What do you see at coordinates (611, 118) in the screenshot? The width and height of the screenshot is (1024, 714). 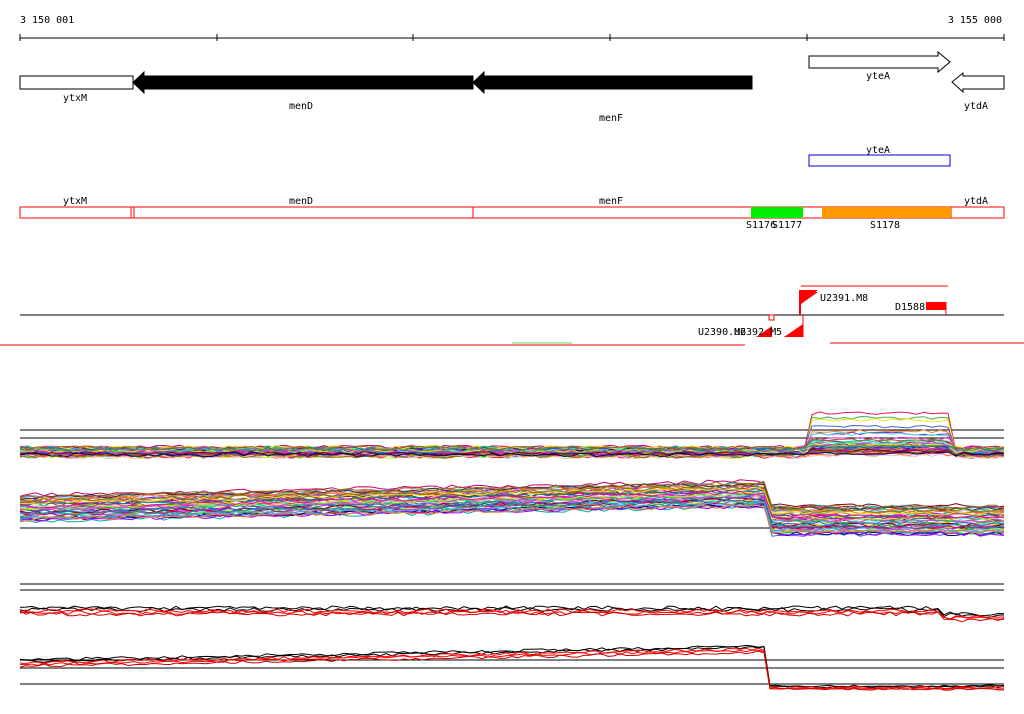 I see `gene-label-menF: menF` at bounding box center [611, 118].